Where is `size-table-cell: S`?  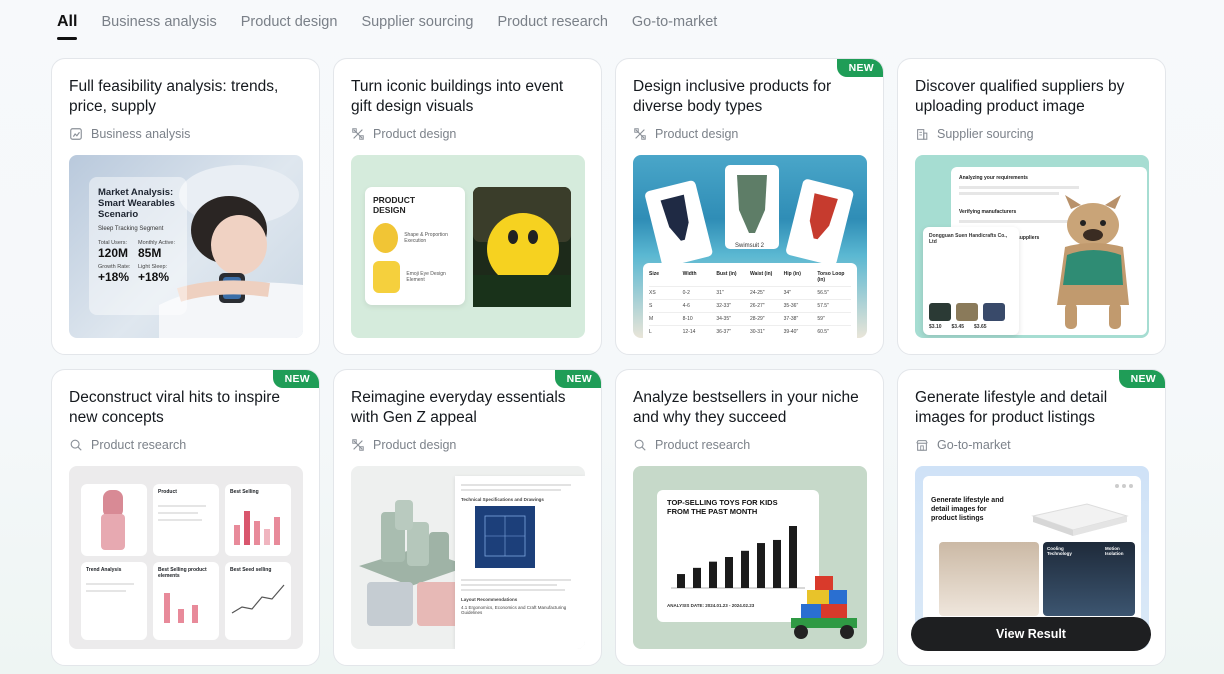
size-table-cell: S is located at coordinates (651, 306).